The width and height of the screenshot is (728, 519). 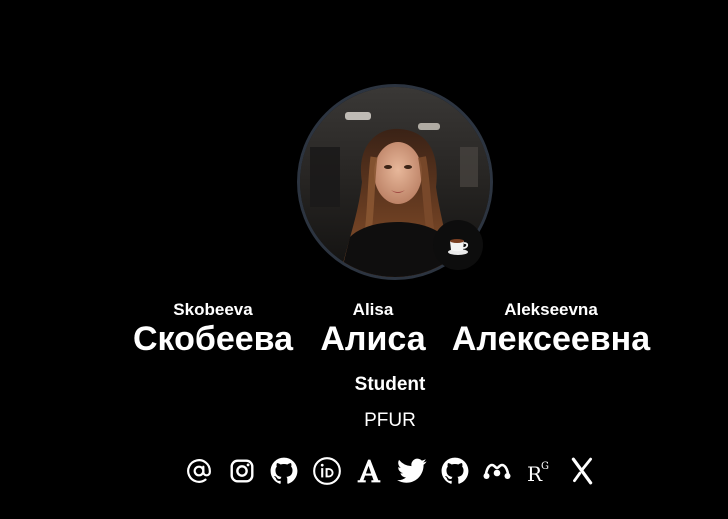 I want to click on profile-organization: PFUR, so click(x=390, y=420).